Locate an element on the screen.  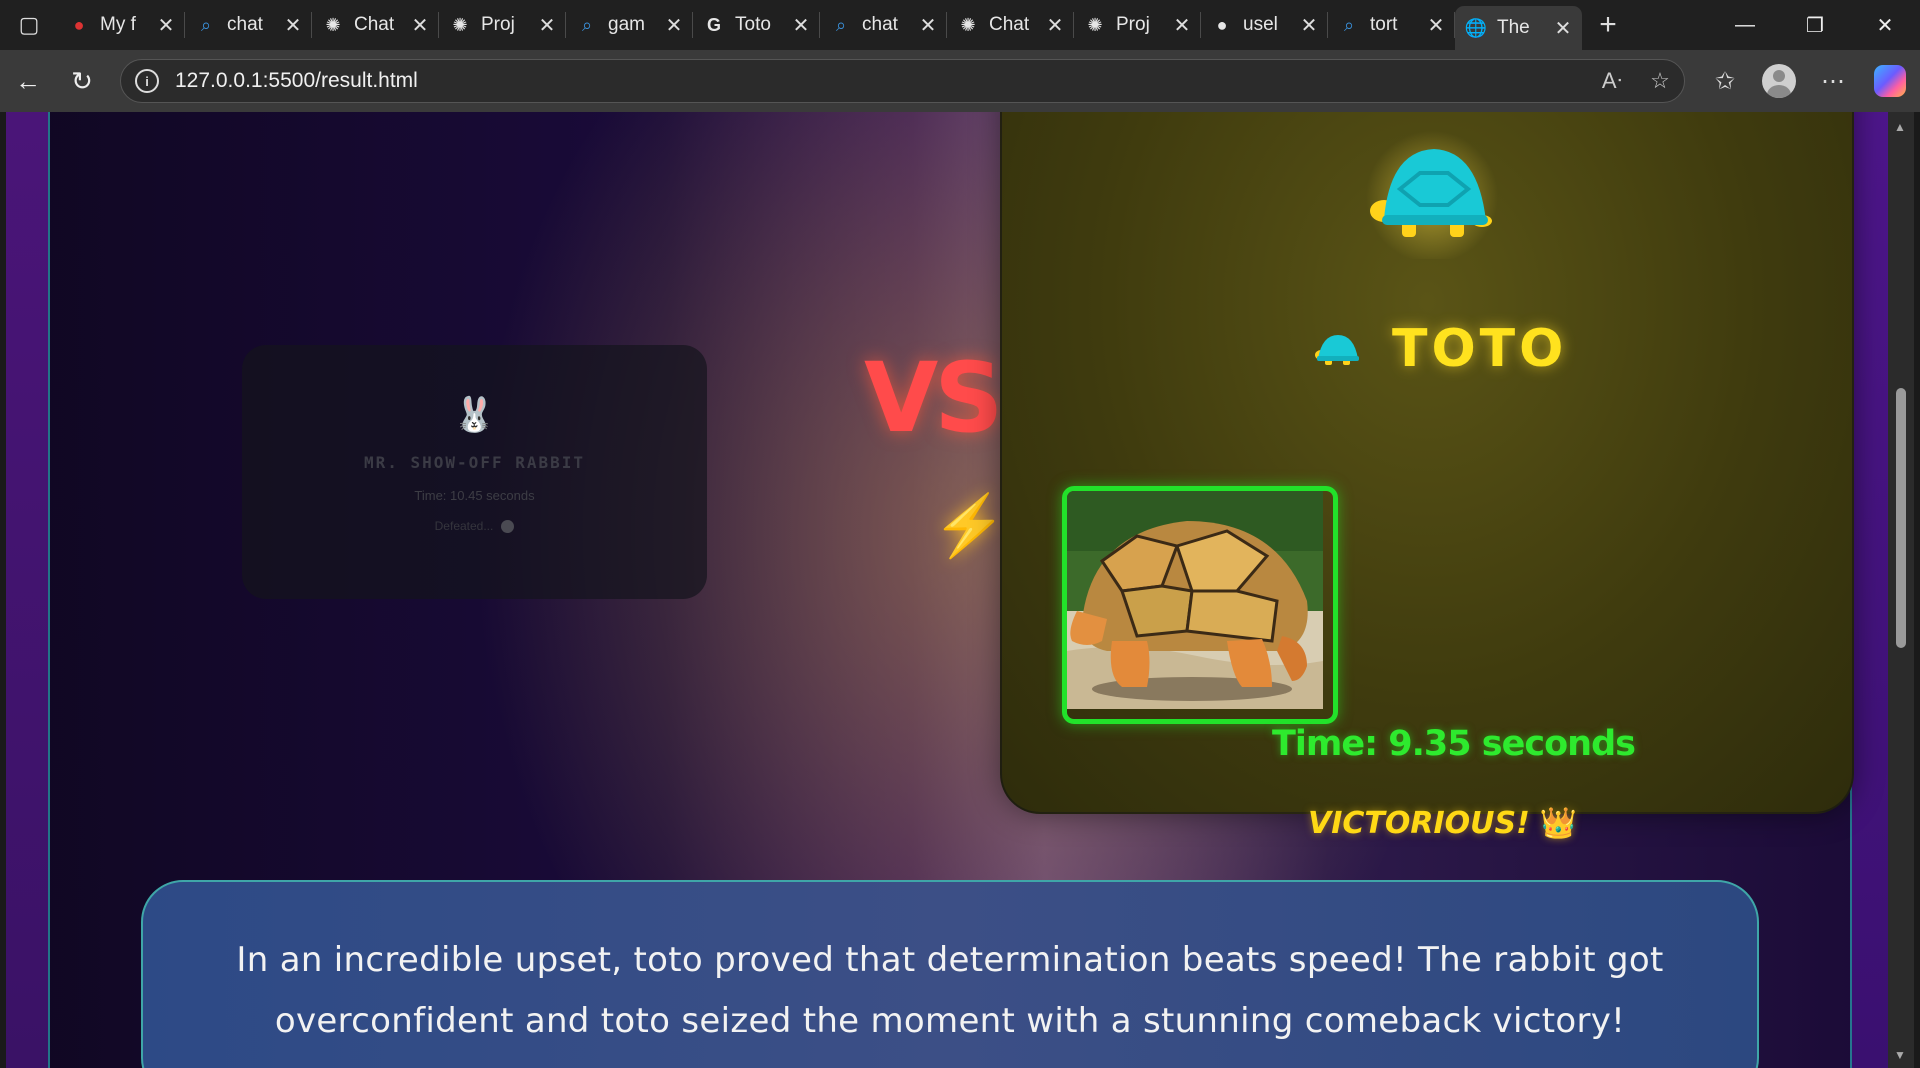
rabbit-icon: 🐰 is located at coordinates (474, 415).